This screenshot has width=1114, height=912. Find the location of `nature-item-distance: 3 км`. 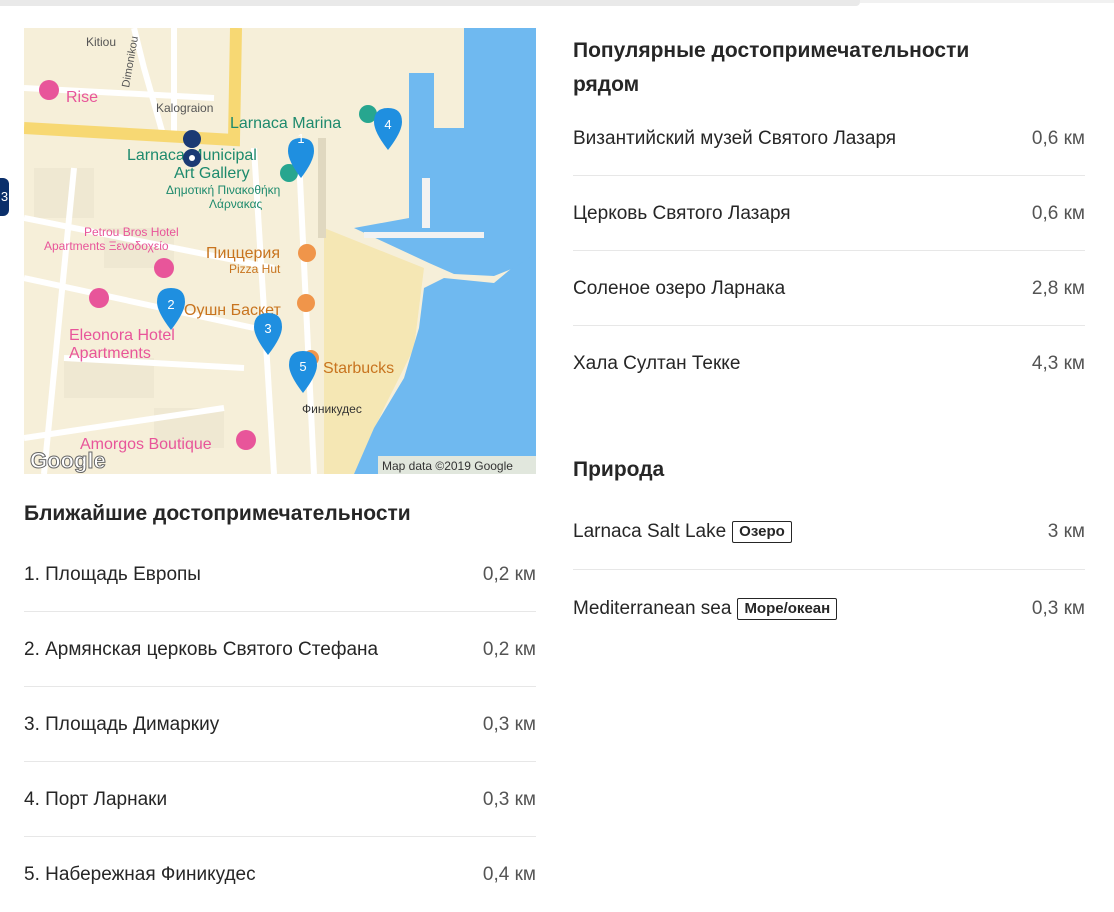

nature-item-distance: 3 км is located at coordinates (1066, 531).